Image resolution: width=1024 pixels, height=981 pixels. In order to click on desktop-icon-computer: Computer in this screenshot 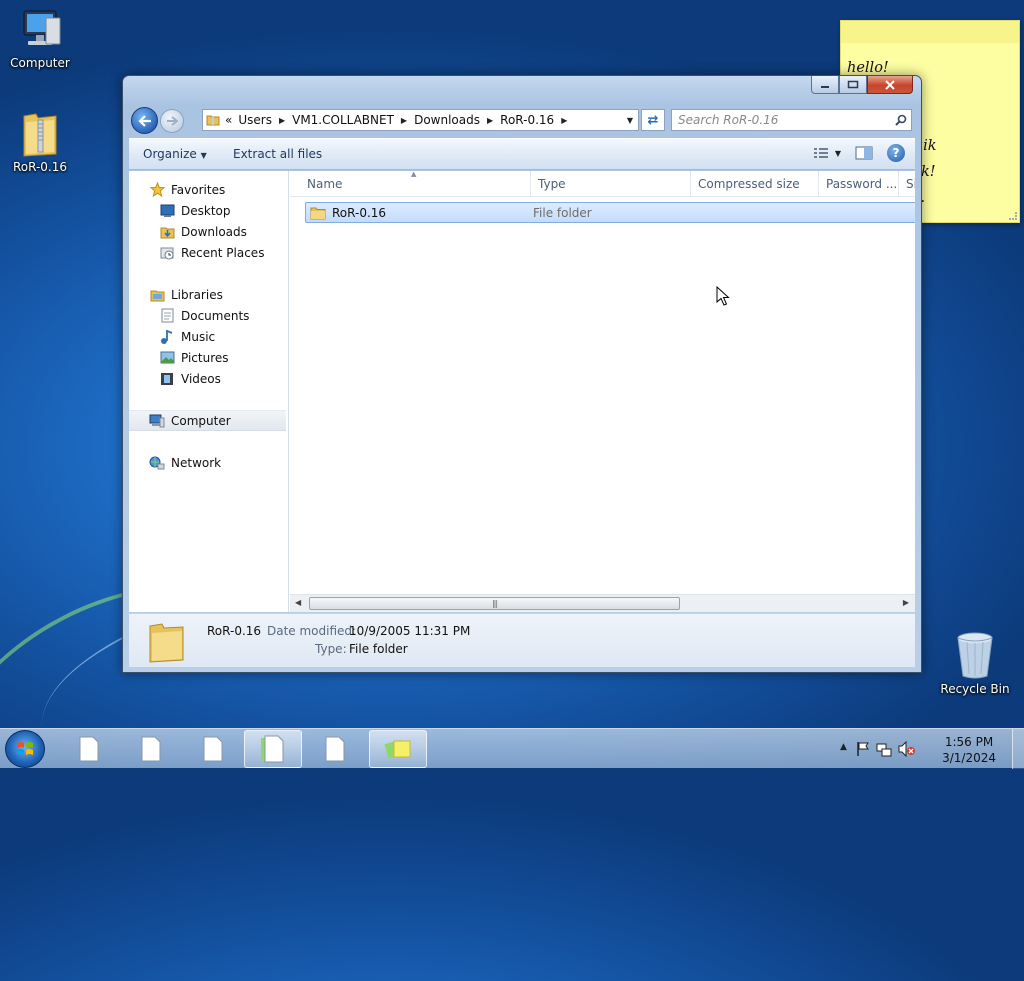, I will do `click(40, 39)`.